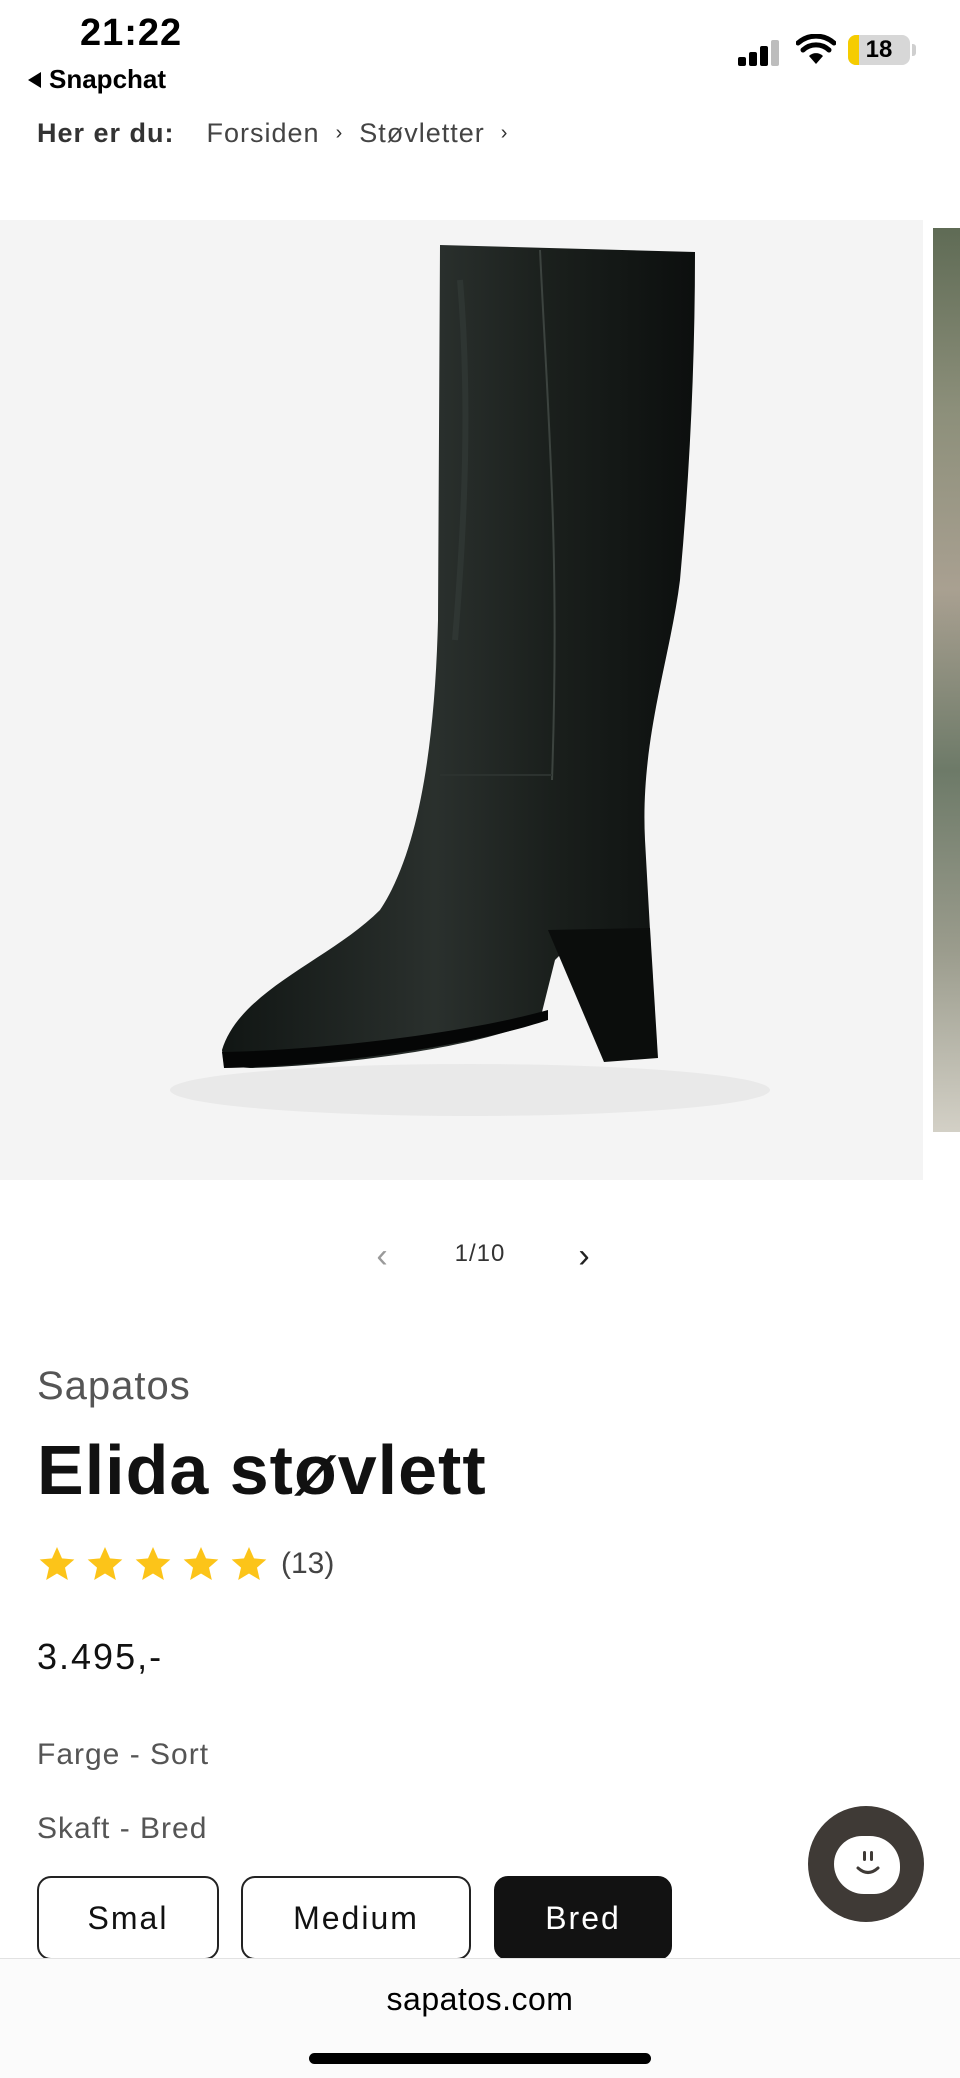  I want to click on browser-url-bar: sapatos.com, so click(480, 2018).